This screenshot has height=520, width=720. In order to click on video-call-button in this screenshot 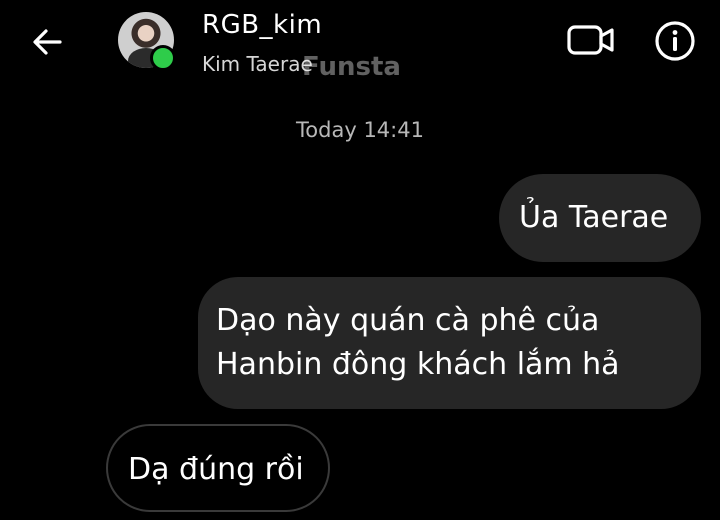, I will do `click(591, 40)`.